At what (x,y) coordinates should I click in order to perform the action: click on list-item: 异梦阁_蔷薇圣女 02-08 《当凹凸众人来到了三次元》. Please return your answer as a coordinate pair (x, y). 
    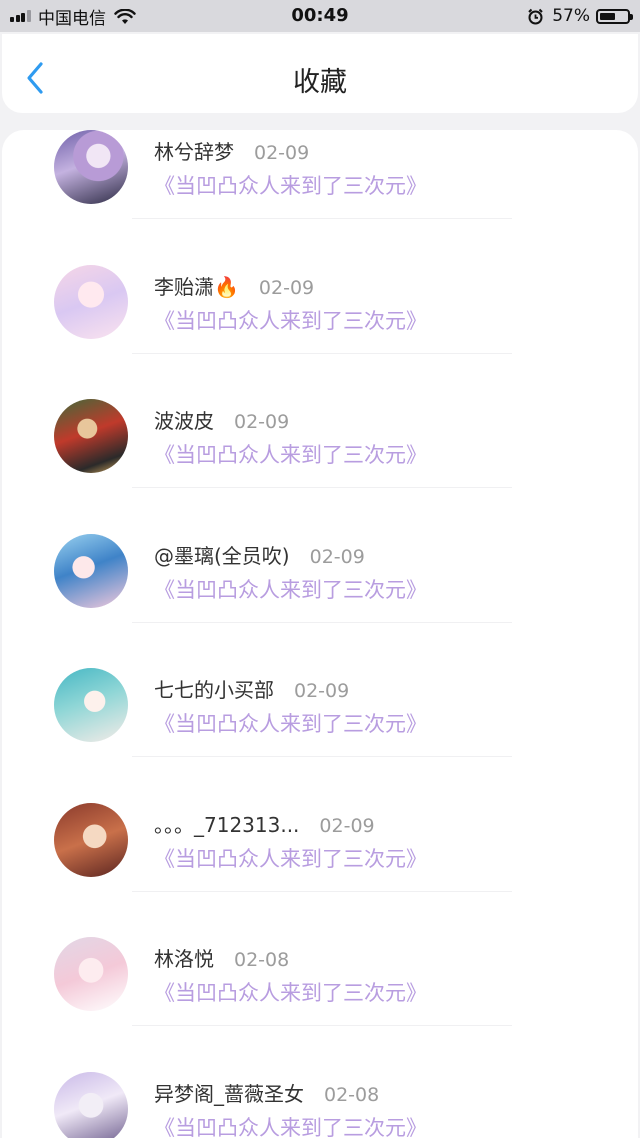
    Looking at the image, I should click on (320, 1082).